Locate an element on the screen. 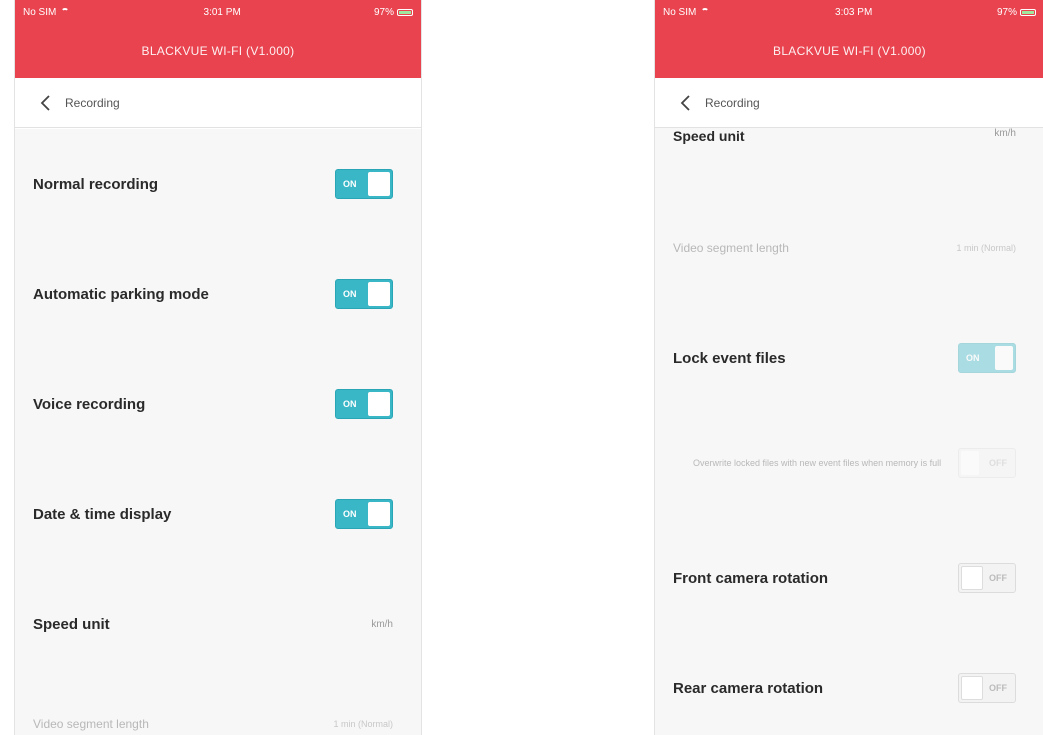  voice-recording-toggle: ON is located at coordinates (364, 404).